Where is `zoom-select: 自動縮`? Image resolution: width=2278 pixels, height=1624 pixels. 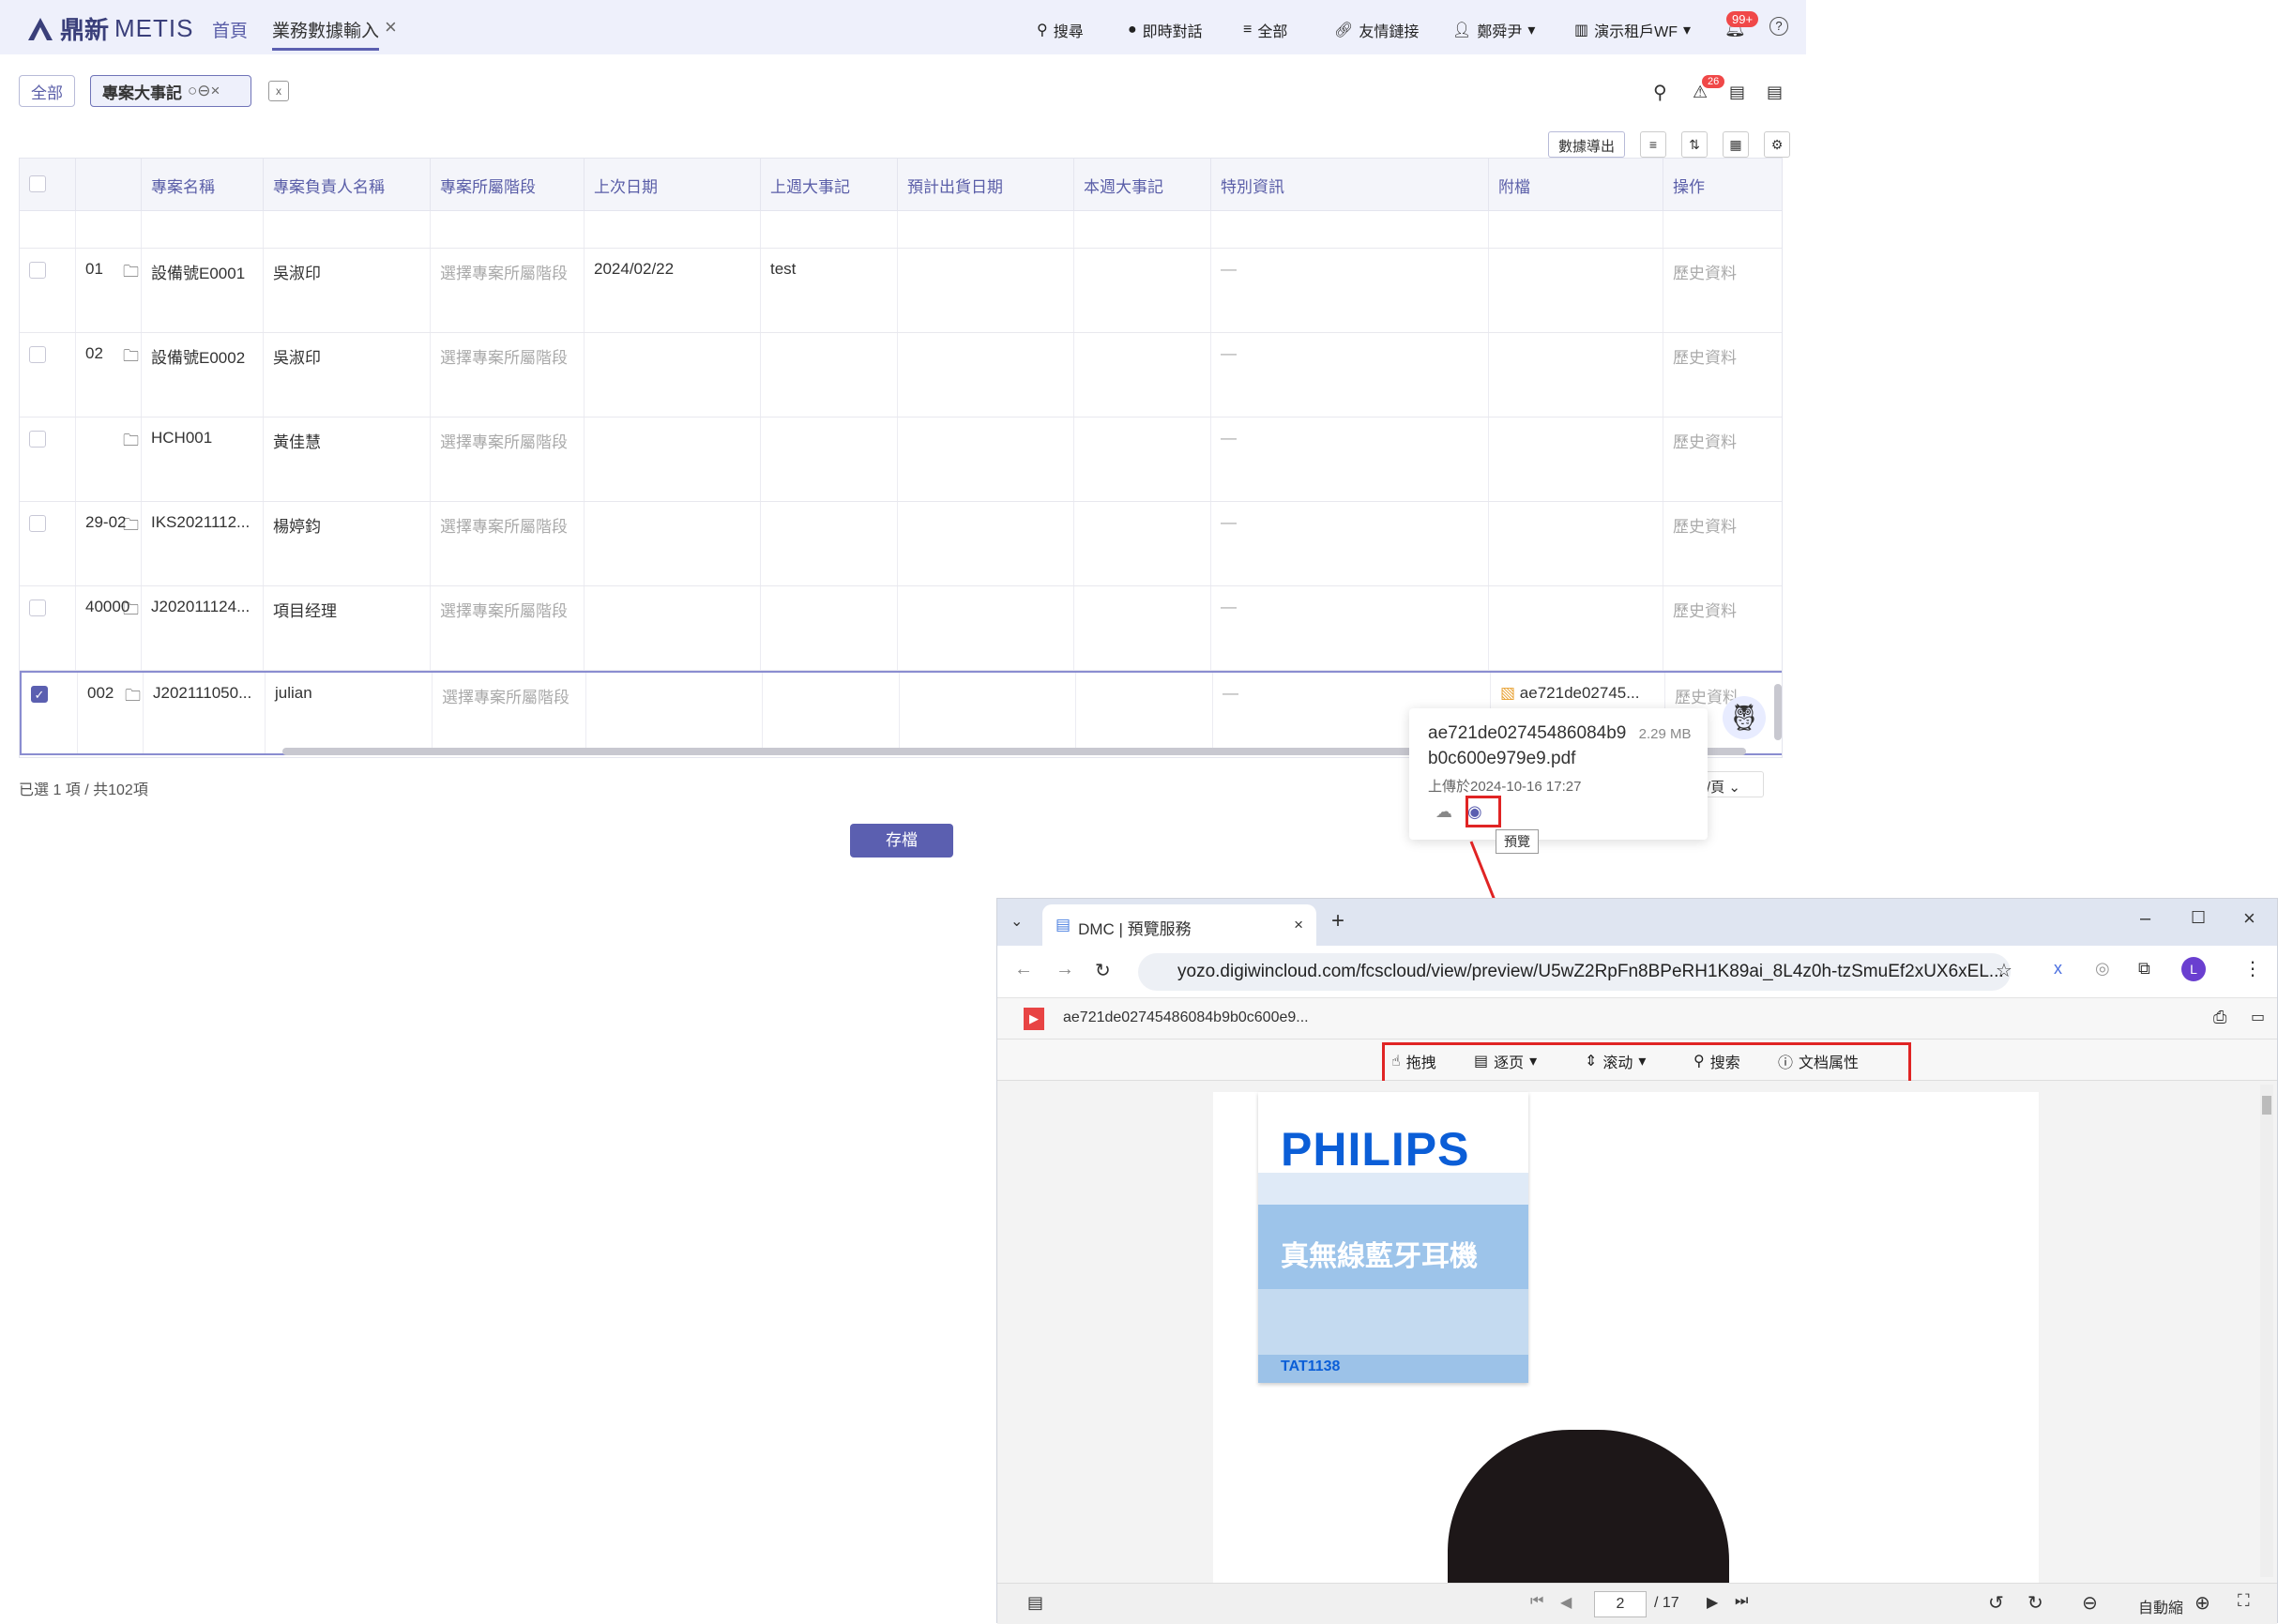
zoom-select: 自動縮 is located at coordinates (2160, 1606).